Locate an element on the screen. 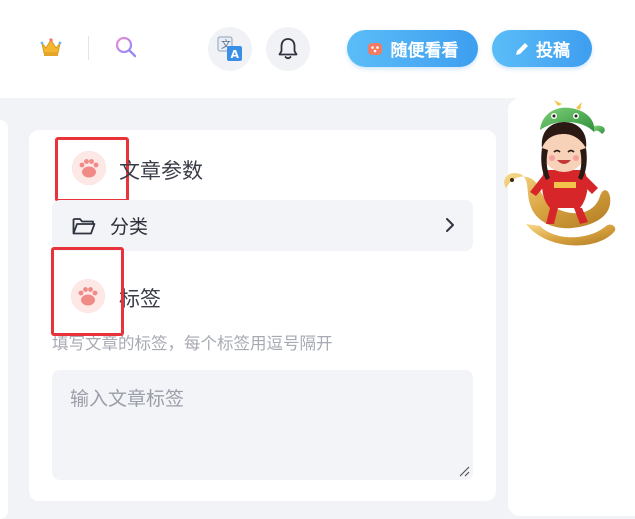  notification-button is located at coordinates (288, 49).